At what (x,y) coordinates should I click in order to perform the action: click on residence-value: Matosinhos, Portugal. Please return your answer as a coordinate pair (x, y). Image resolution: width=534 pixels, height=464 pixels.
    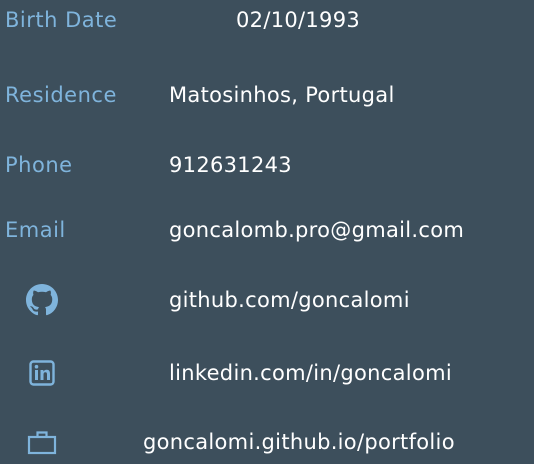
    Looking at the image, I should click on (282, 95).